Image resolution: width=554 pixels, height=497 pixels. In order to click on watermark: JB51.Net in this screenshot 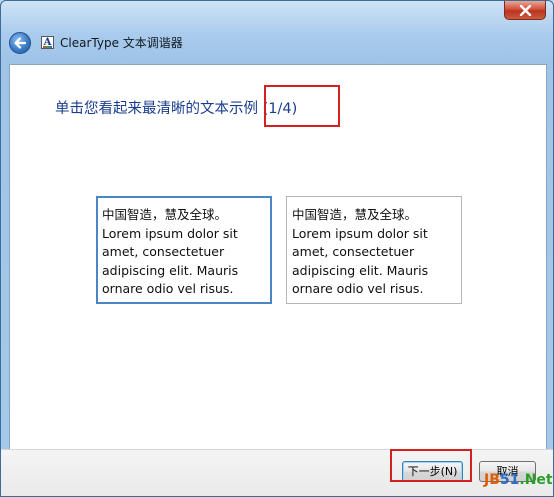, I will do `click(518, 480)`.